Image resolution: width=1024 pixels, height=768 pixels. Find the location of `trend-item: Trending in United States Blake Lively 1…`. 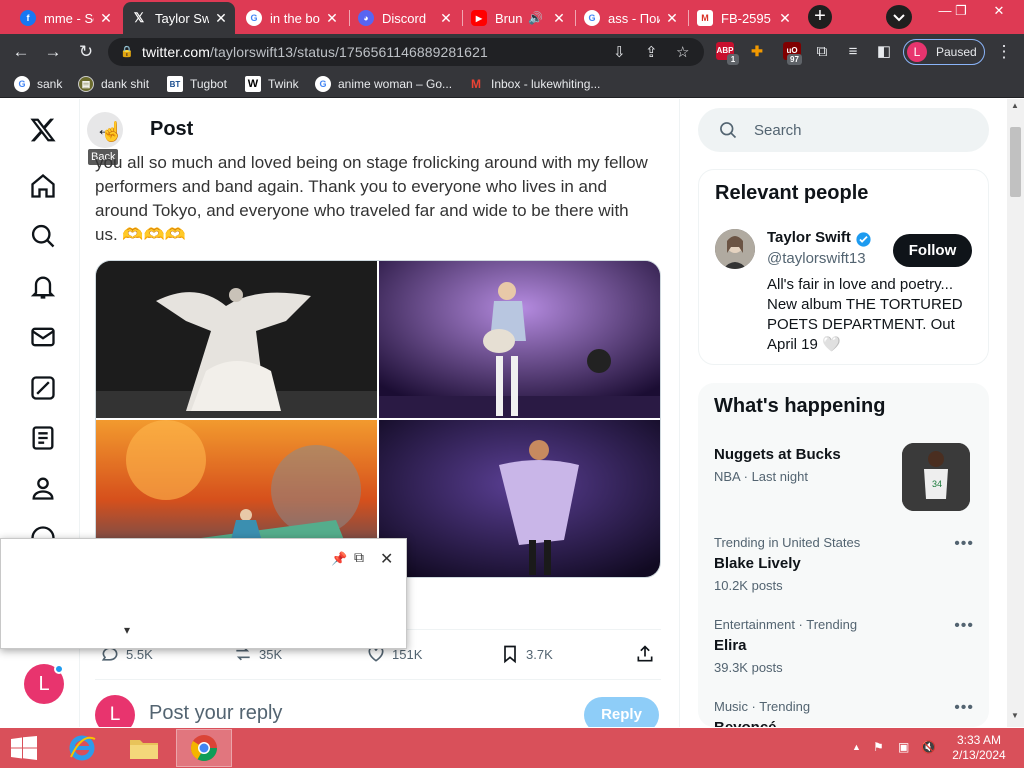

trend-item: Trending in United States Blake Lively 1… is located at coordinates (844, 564).